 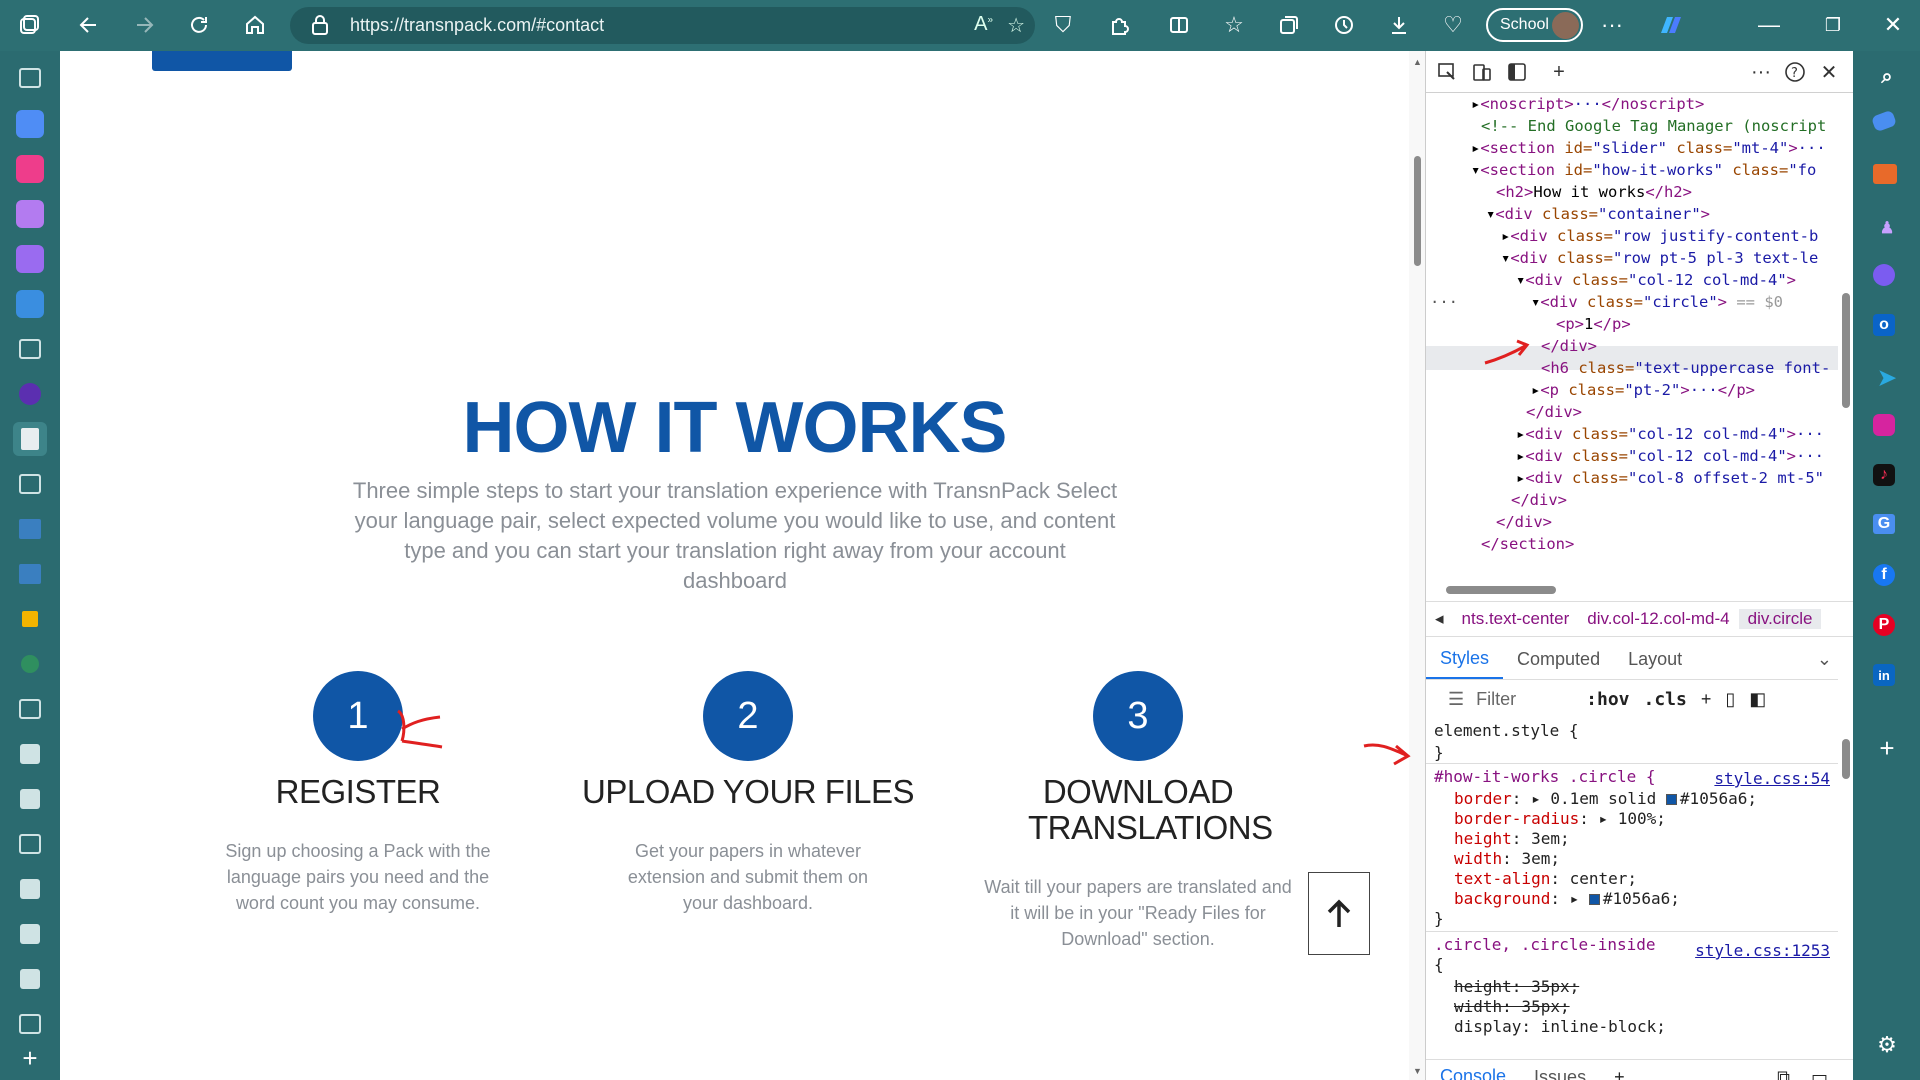 What do you see at coordinates (1465, 659) in the screenshot?
I see `tab-styles: Styles` at bounding box center [1465, 659].